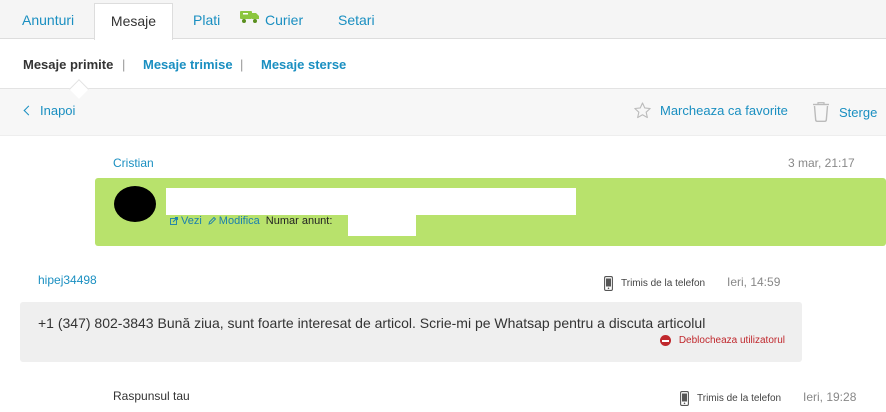 This screenshot has height=412, width=886. What do you see at coordinates (67, 280) in the screenshot?
I see `message-sender-name: hipej34498` at bounding box center [67, 280].